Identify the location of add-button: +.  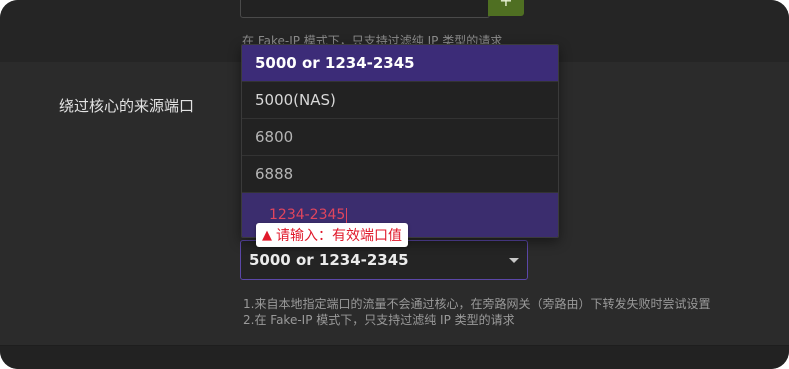
(506, 8).